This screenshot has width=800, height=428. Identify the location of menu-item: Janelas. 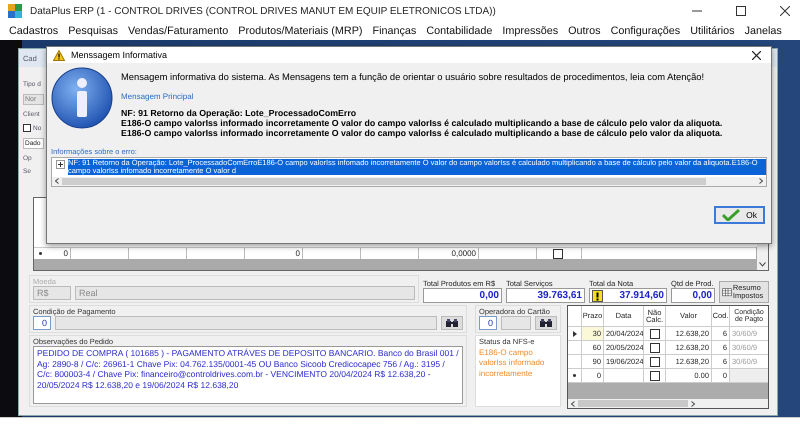
(763, 31).